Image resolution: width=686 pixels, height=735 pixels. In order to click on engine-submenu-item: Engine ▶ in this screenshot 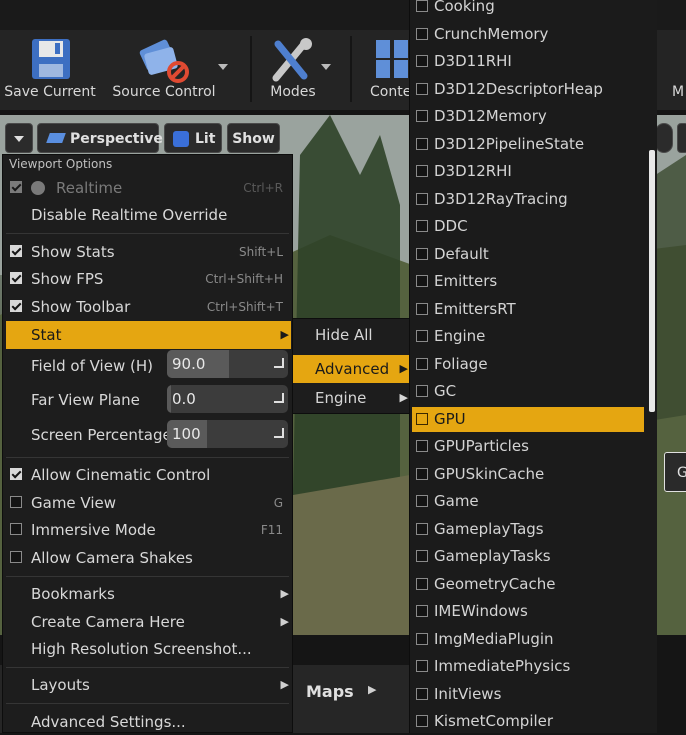, I will do `click(351, 398)`.